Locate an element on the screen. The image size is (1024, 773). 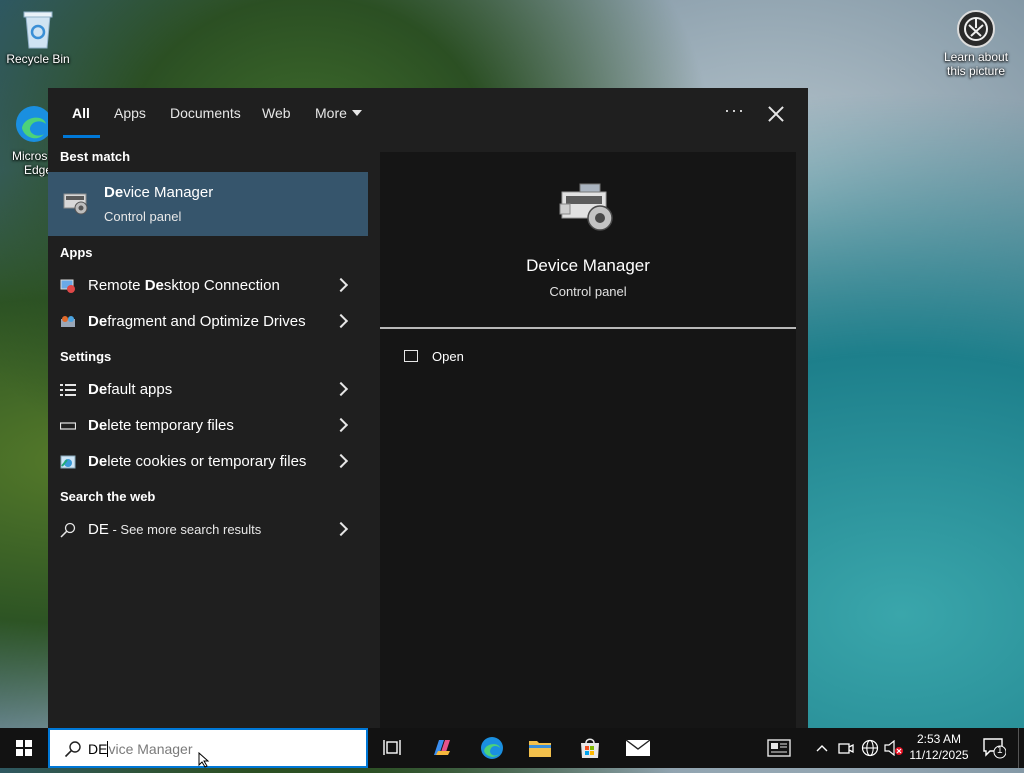
recycle-bin-icon is located at coordinates (38, 28).